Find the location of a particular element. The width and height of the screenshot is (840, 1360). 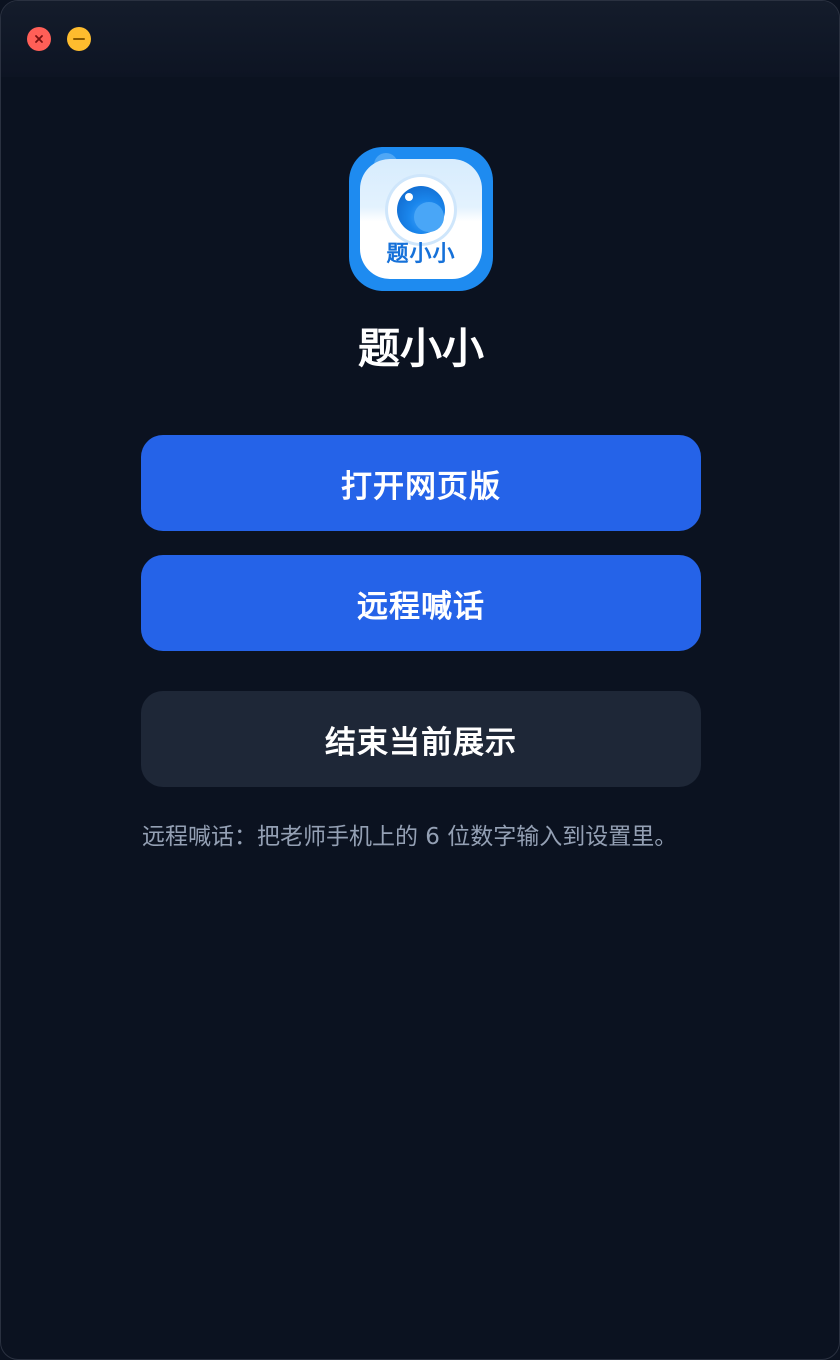

logo-glint is located at coordinates (409, 197).